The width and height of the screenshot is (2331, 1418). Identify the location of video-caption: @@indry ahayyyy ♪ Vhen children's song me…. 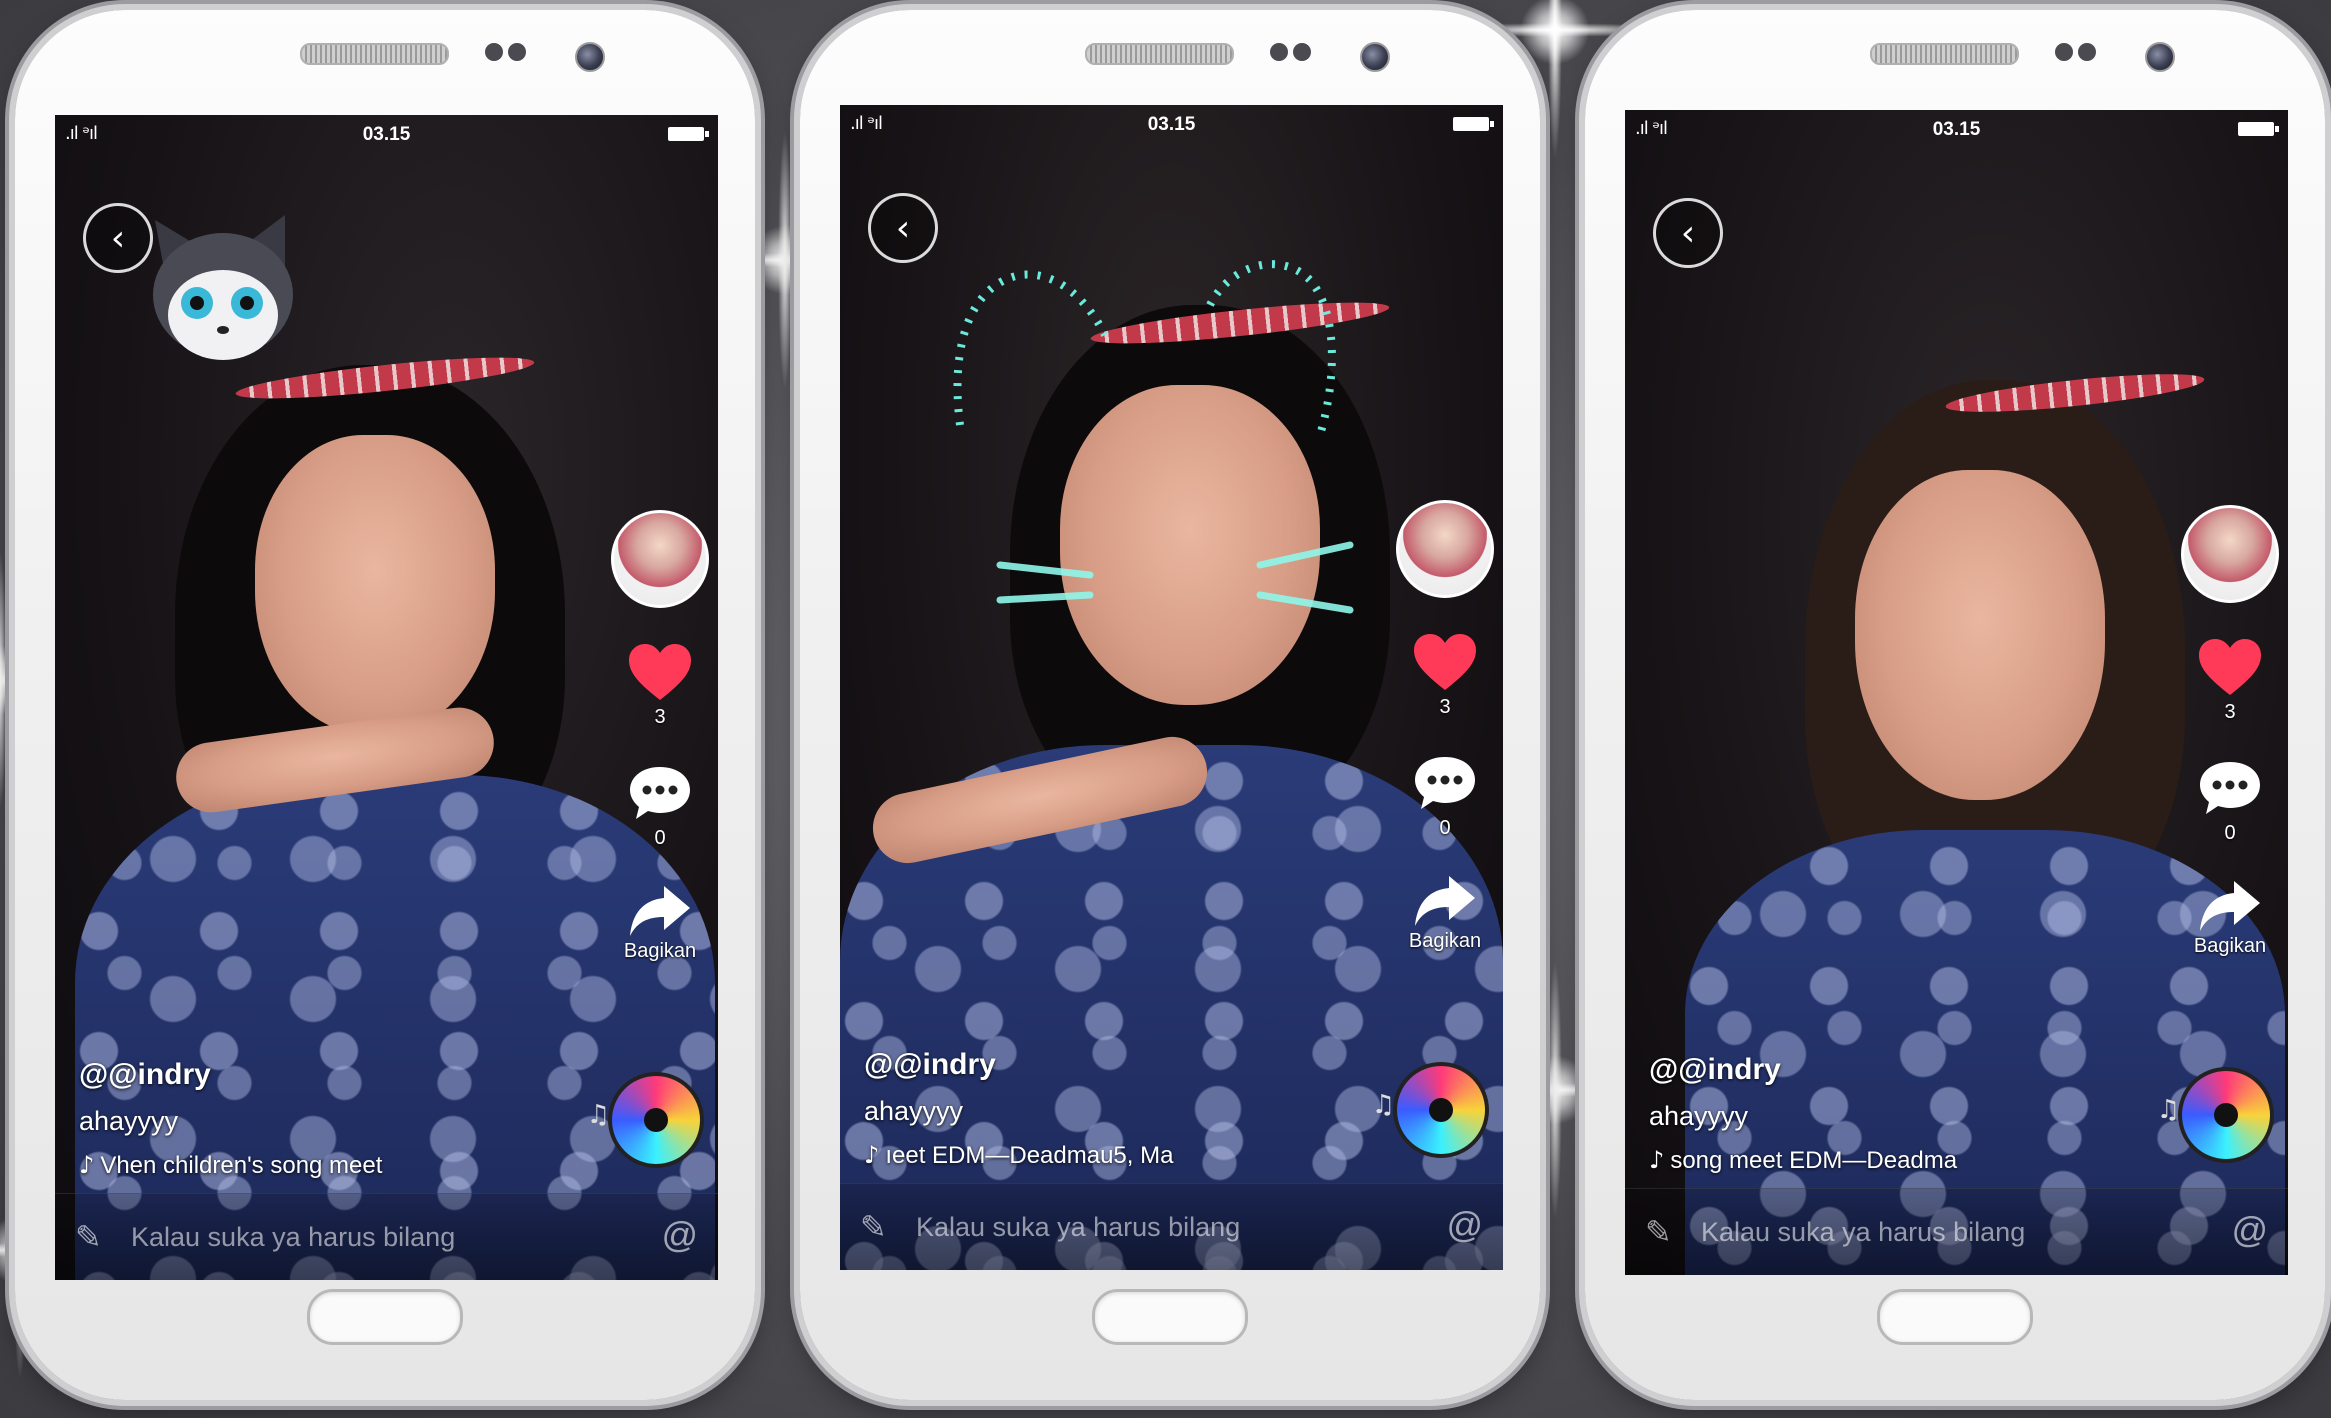
(230, 1119).